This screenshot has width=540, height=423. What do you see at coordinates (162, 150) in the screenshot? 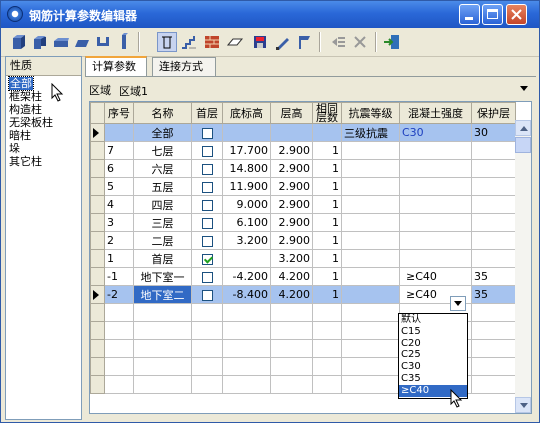
I see `cell-name: 七层` at bounding box center [162, 150].